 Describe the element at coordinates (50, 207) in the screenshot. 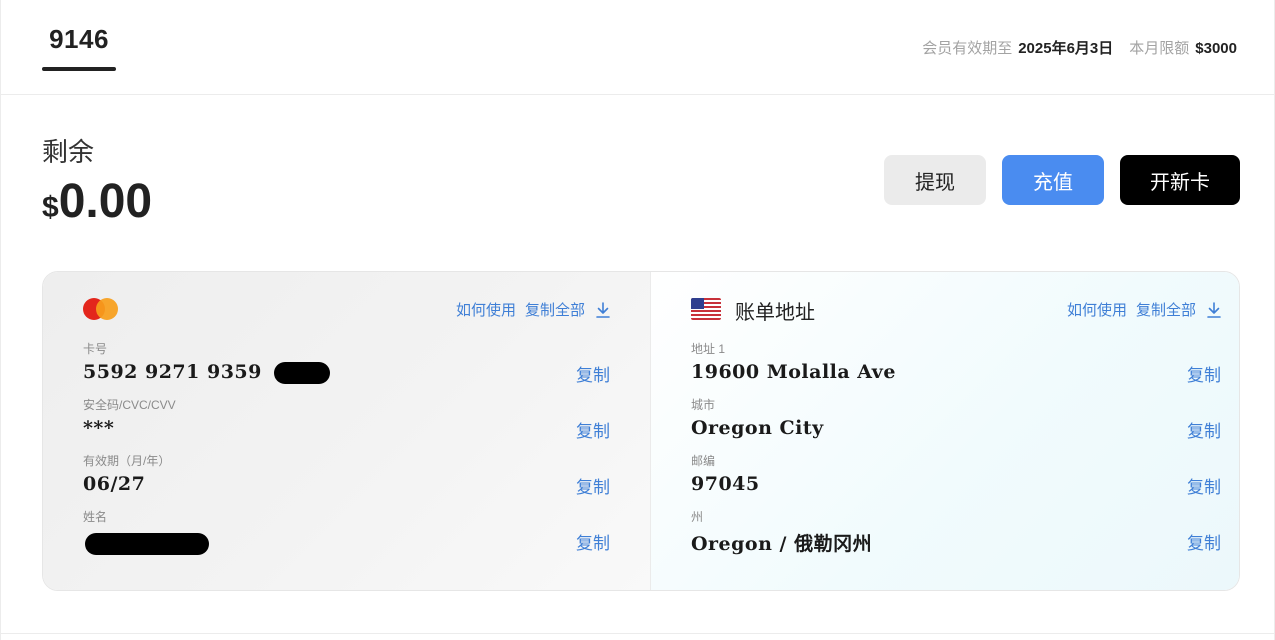

I see `currency-symbol: $` at that location.